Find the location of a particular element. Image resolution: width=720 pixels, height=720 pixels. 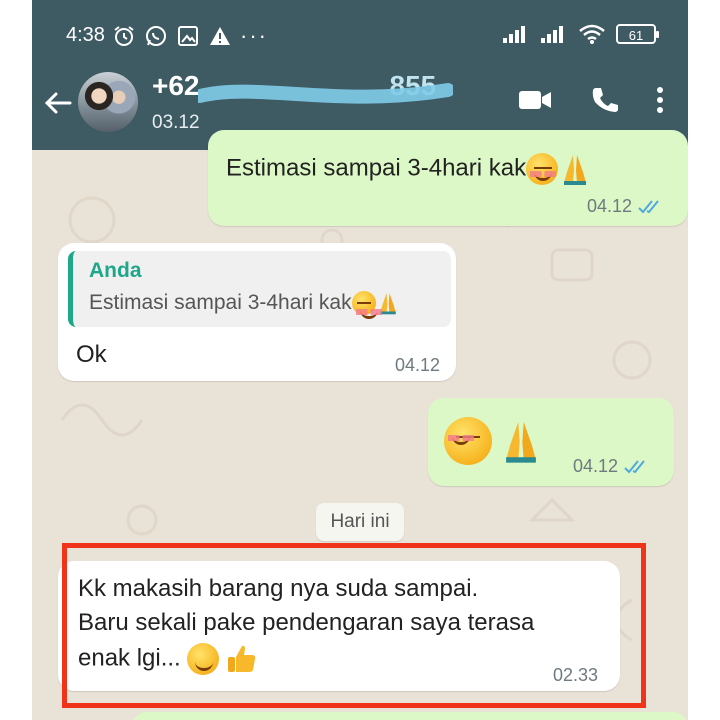

more-options-icon is located at coordinates (660, 100).